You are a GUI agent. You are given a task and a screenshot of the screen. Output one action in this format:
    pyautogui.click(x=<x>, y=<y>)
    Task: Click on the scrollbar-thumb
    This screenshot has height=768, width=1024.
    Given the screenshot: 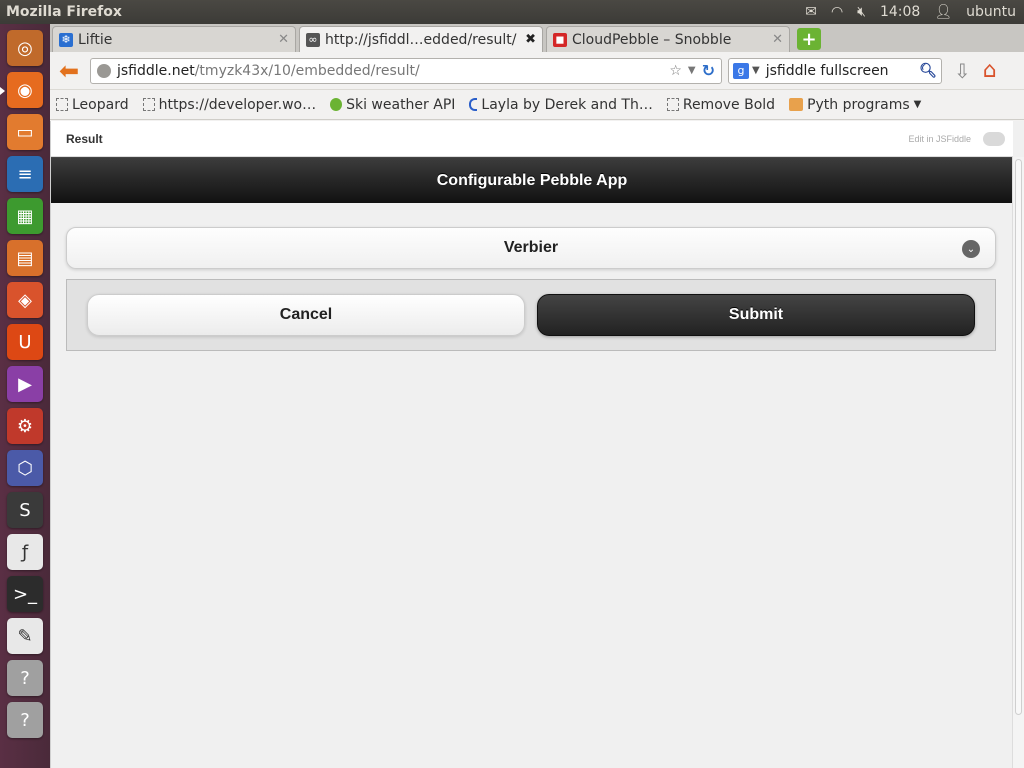 What is the action you would take?
    pyautogui.click(x=1018, y=437)
    